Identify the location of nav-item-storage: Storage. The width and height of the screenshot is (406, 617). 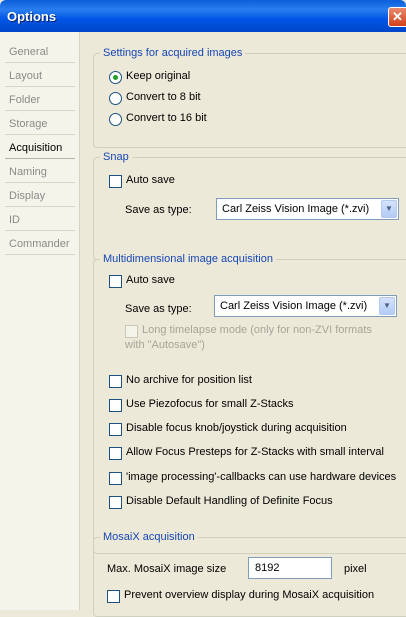
(40, 124).